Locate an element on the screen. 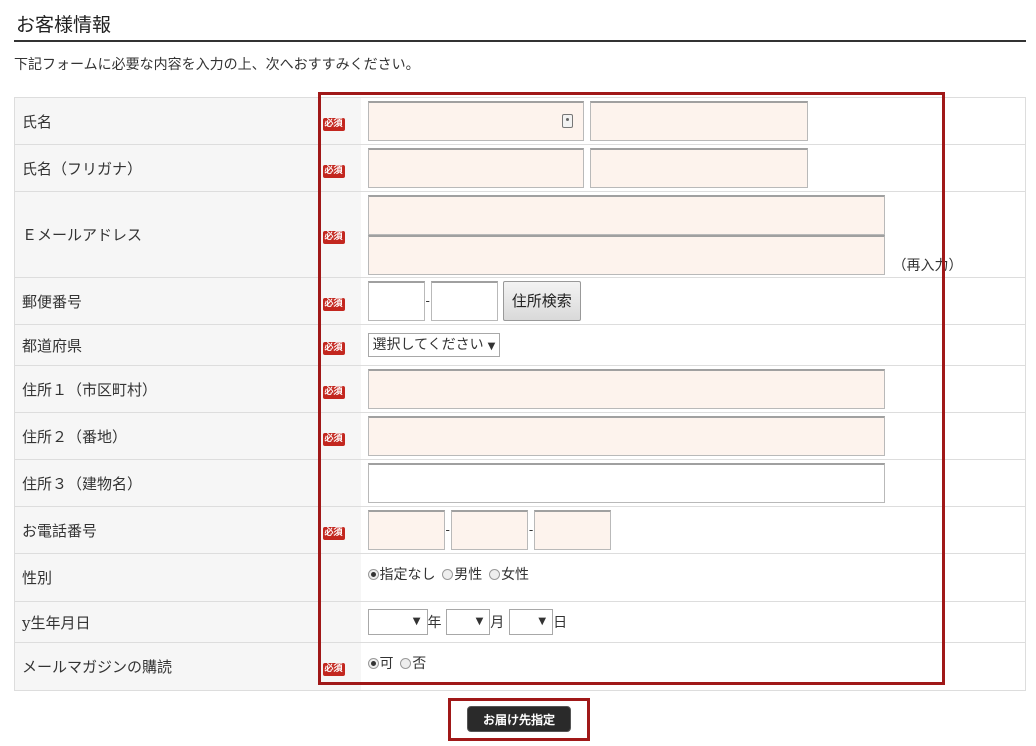 This screenshot has height=746, width=1036. magazine-option-no: 否 is located at coordinates (419, 664).